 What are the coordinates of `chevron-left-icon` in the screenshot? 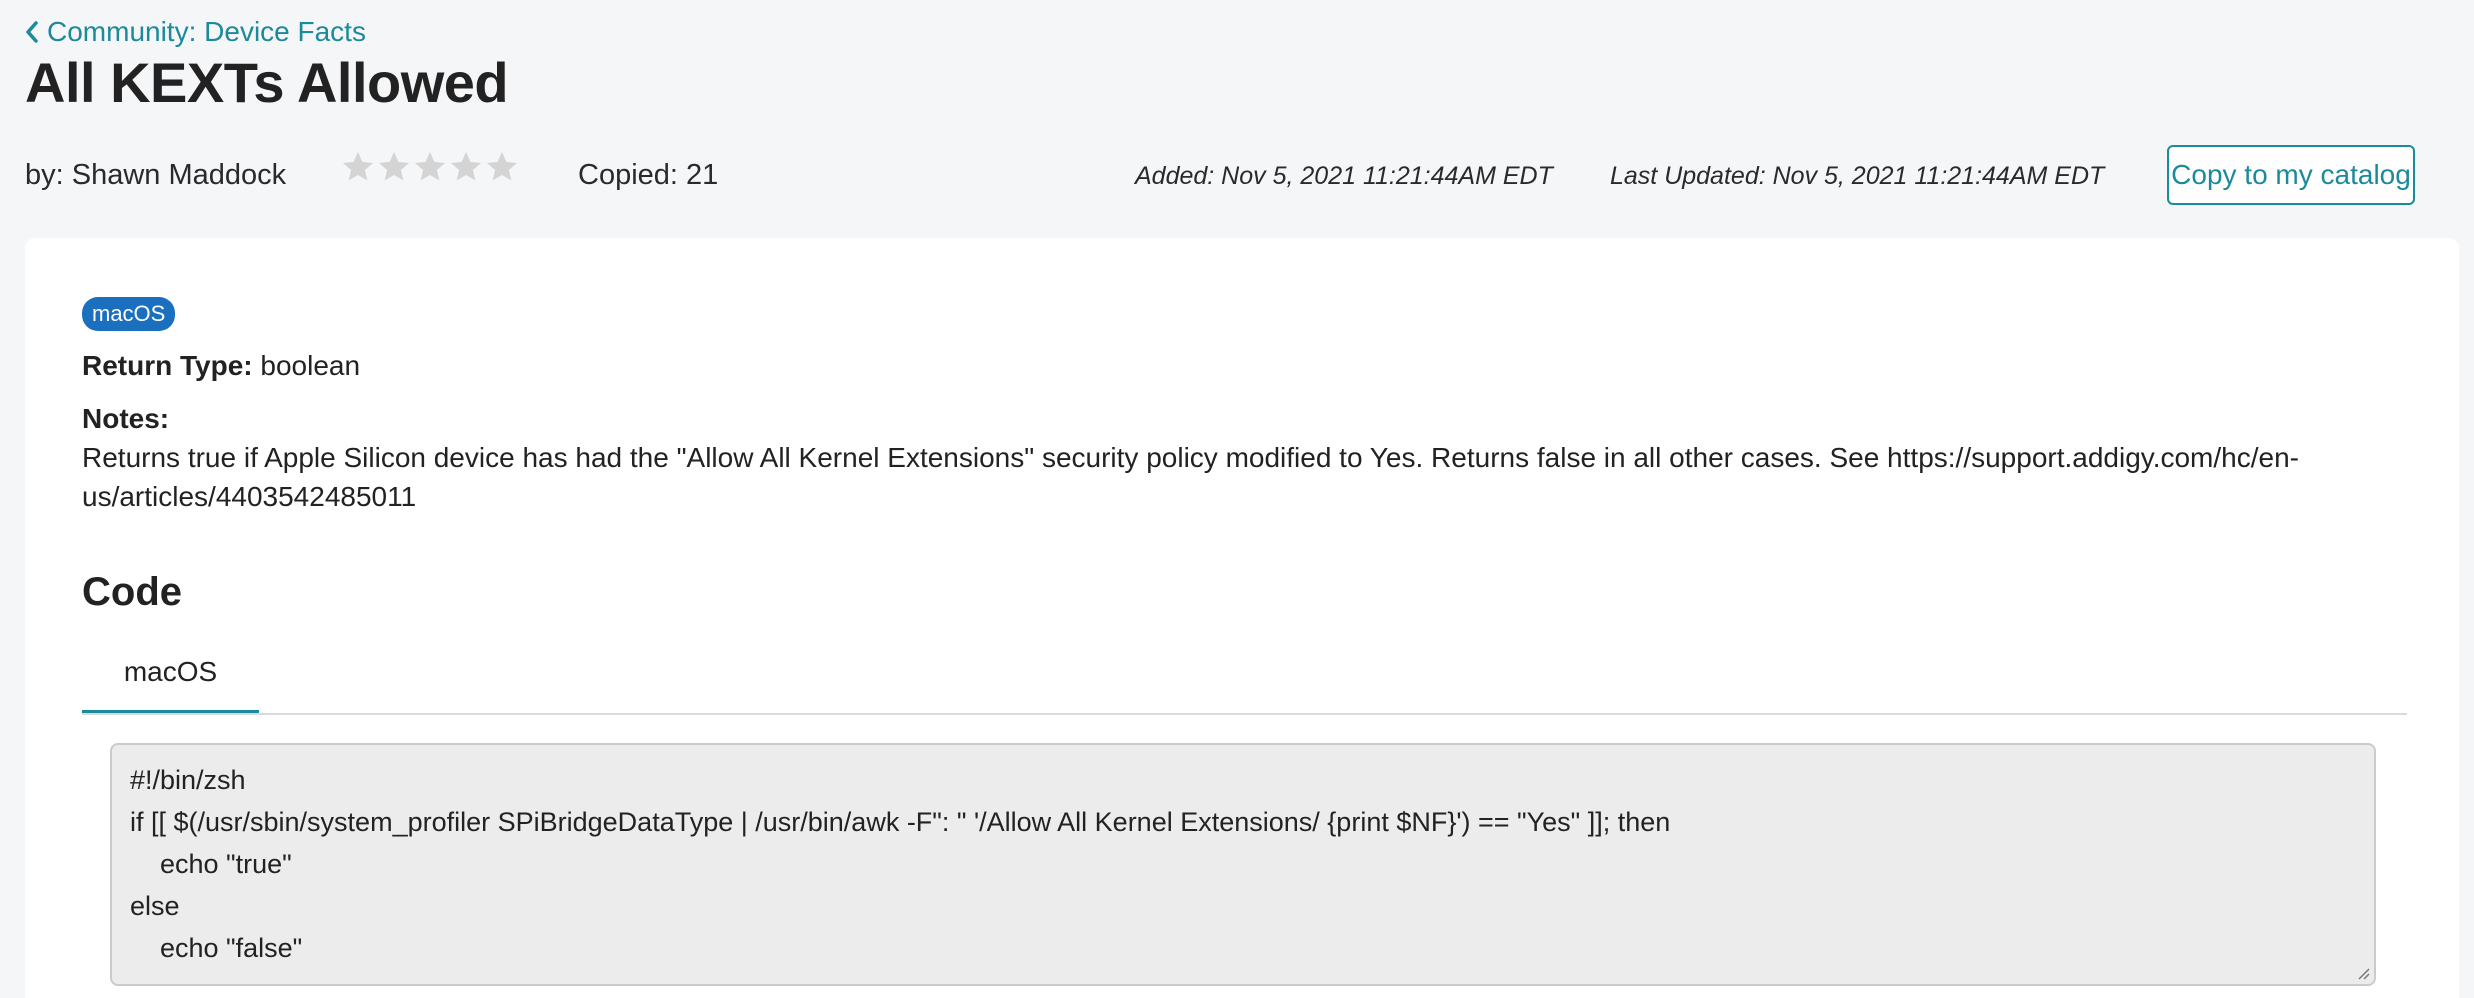 It's located at (32, 32).